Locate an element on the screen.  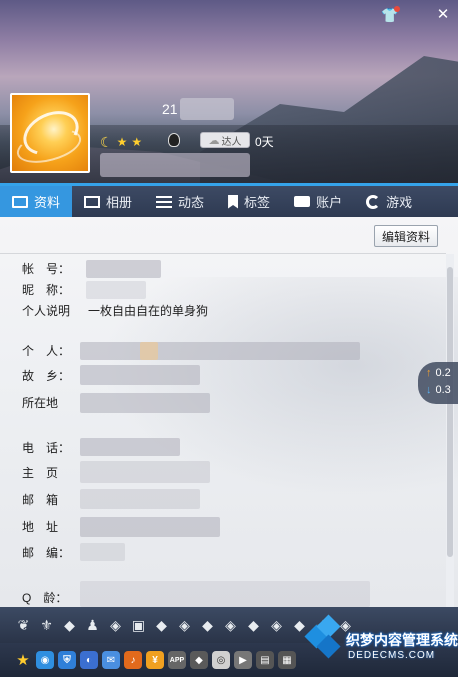
watermark-text: 织梦内容管理系统 is located at coordinates (402, 640).